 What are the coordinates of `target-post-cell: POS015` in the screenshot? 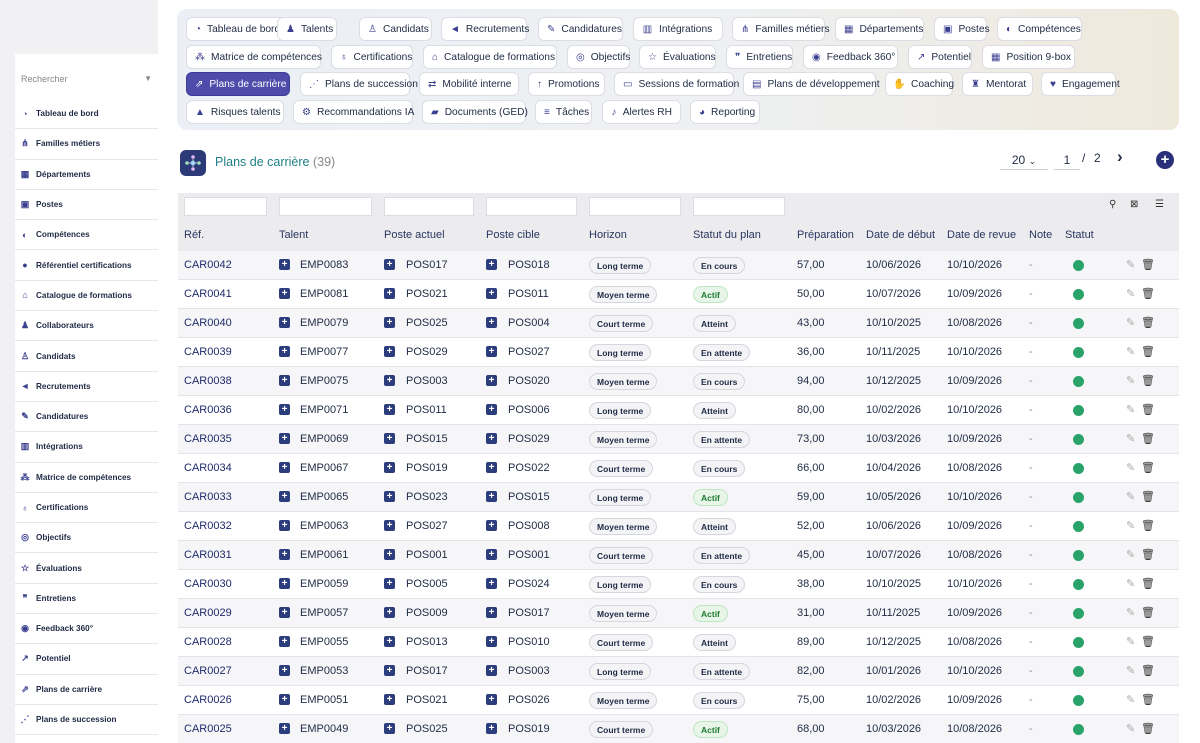 It's located at (529, 497).